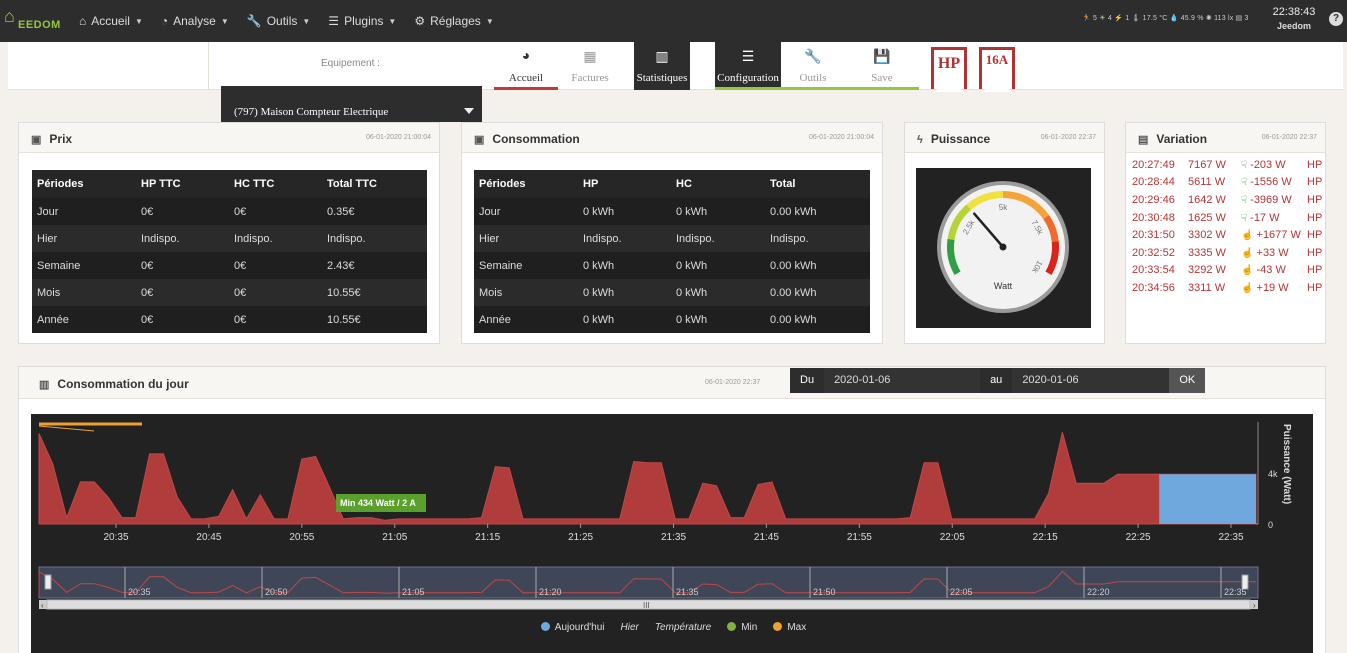  What do you see at coordinates (334, 21) in the screenshot?
I see `list-icon: ☰` at bounding box center [334, 21].